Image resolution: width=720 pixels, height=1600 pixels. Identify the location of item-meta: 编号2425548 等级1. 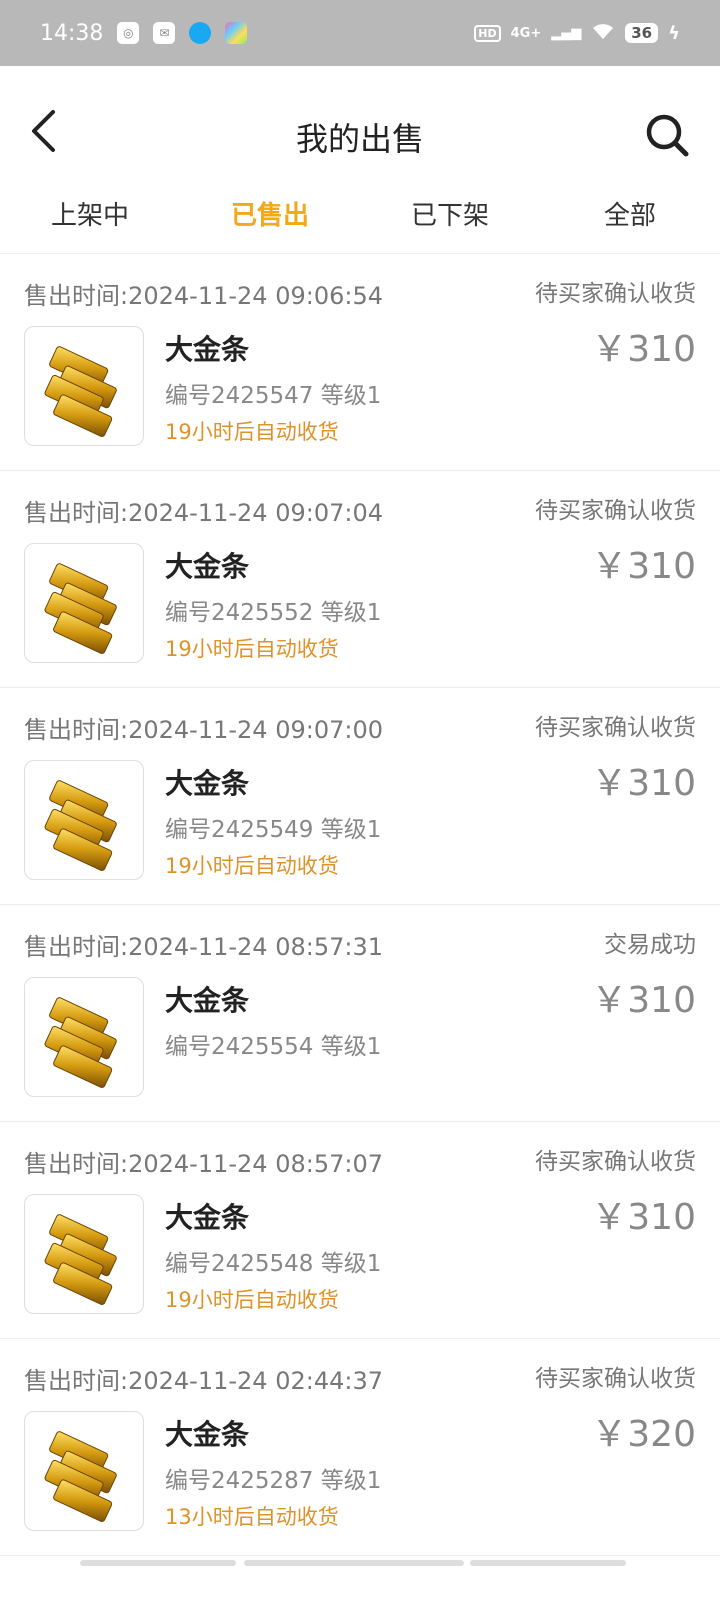
(273, 1264).